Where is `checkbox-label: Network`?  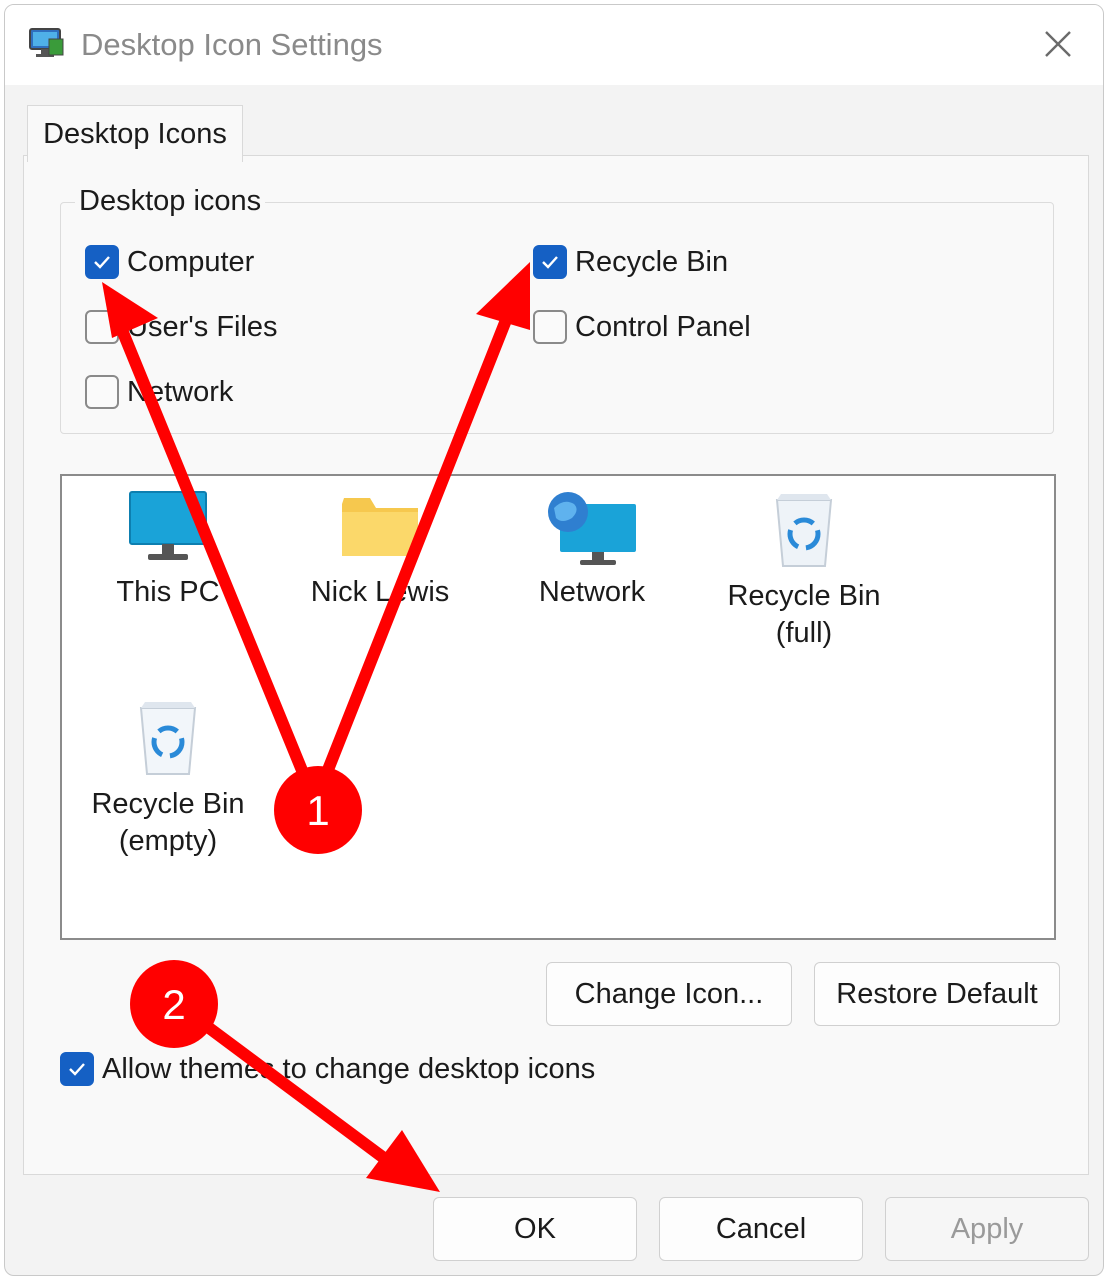
checkbox-label: Network is located at coordinates (180, 391).